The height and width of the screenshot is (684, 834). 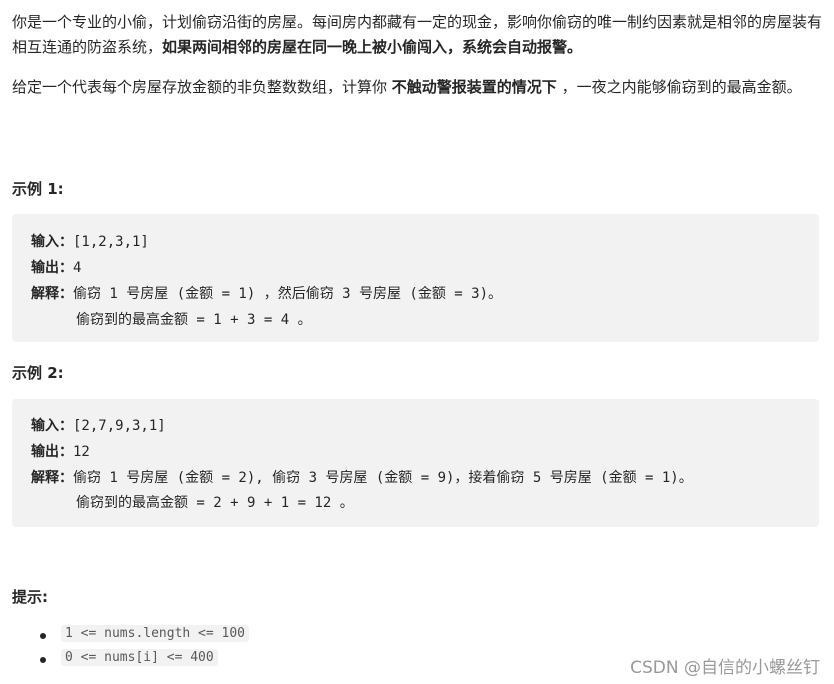 I want to click on bold-text: 如果两间相邻的房屋在同一晚上被小偷闯入，系统会自动报警。, so click(x=372, y=47).